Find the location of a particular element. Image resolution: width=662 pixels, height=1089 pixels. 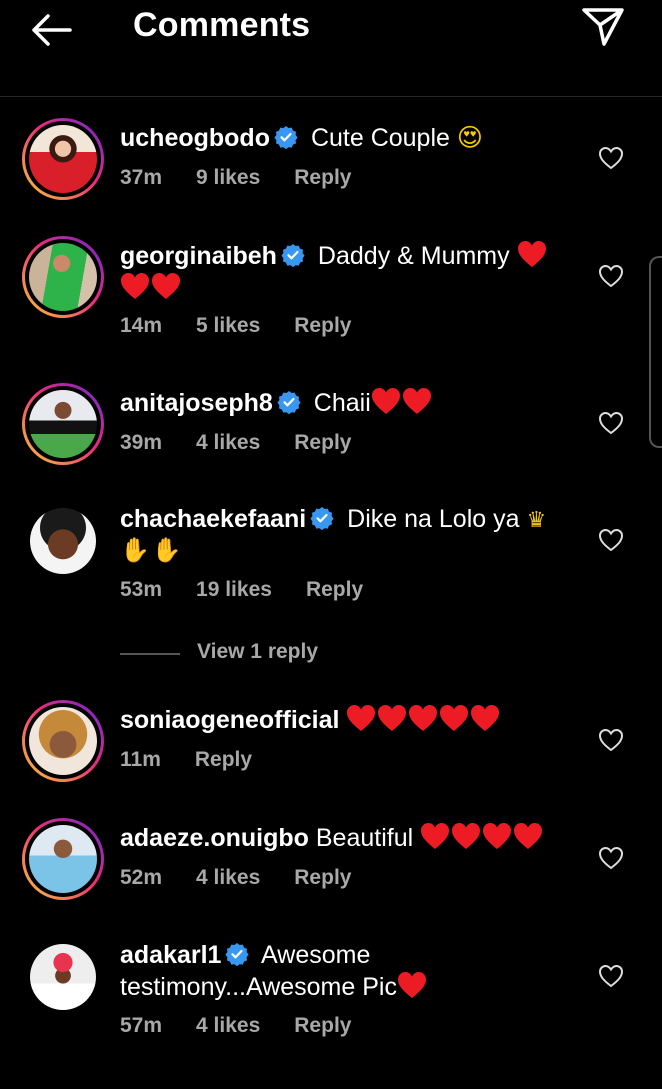

comment-time: 11m is located at coordinates (140, 759).